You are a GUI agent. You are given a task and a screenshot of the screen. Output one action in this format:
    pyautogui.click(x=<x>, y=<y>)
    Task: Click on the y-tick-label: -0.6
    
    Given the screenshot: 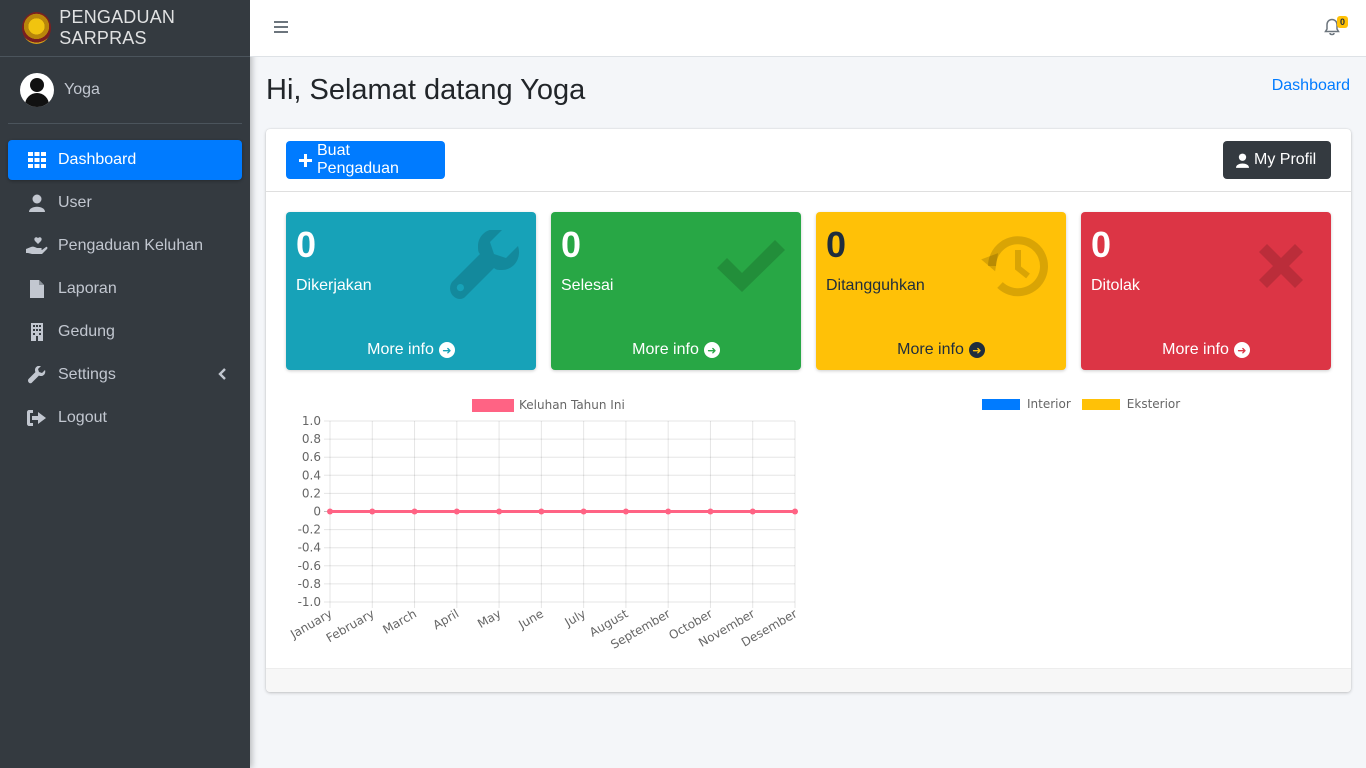 What is the action you would take?
    pyautogui.click(x=309, y=566)
    